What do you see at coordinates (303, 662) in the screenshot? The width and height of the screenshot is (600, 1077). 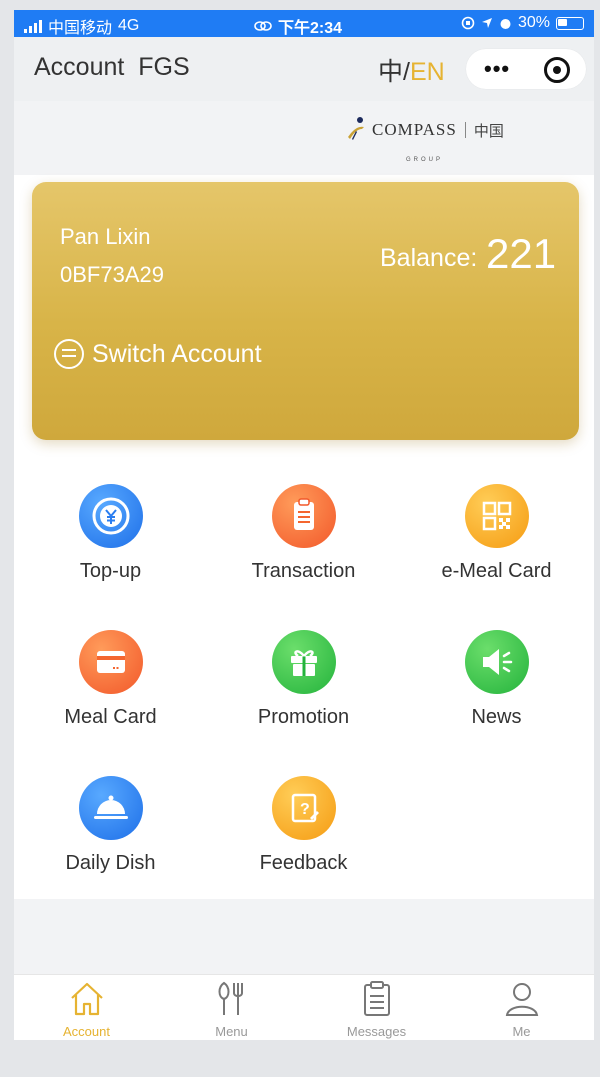 I see `gift-icon` at bounding box center [303, 662].